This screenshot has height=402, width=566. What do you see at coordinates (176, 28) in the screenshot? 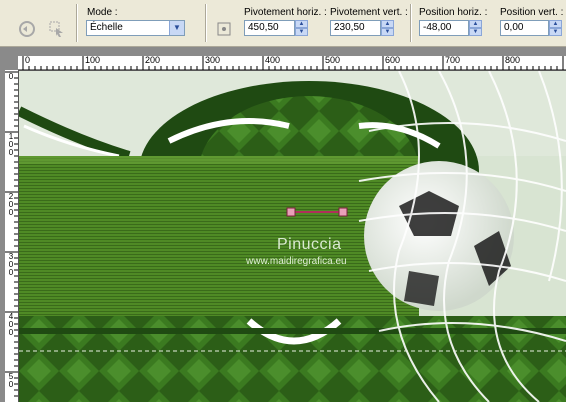
I see `chevron-down-icon: ▼` at bounding box center [176, 28].